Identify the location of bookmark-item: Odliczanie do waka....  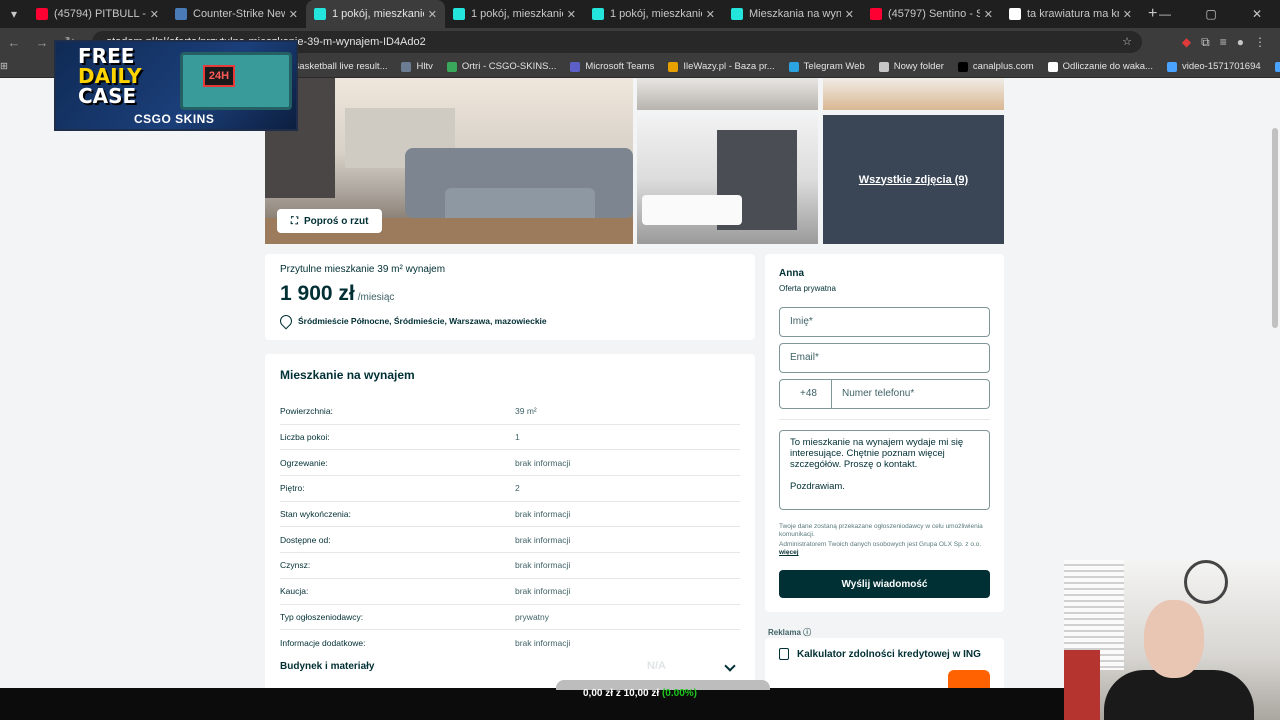
(1100, 66).